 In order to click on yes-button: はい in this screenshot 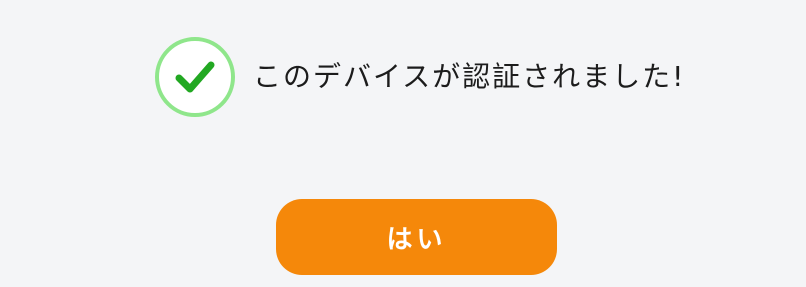, I will do `click(416, 237)`.